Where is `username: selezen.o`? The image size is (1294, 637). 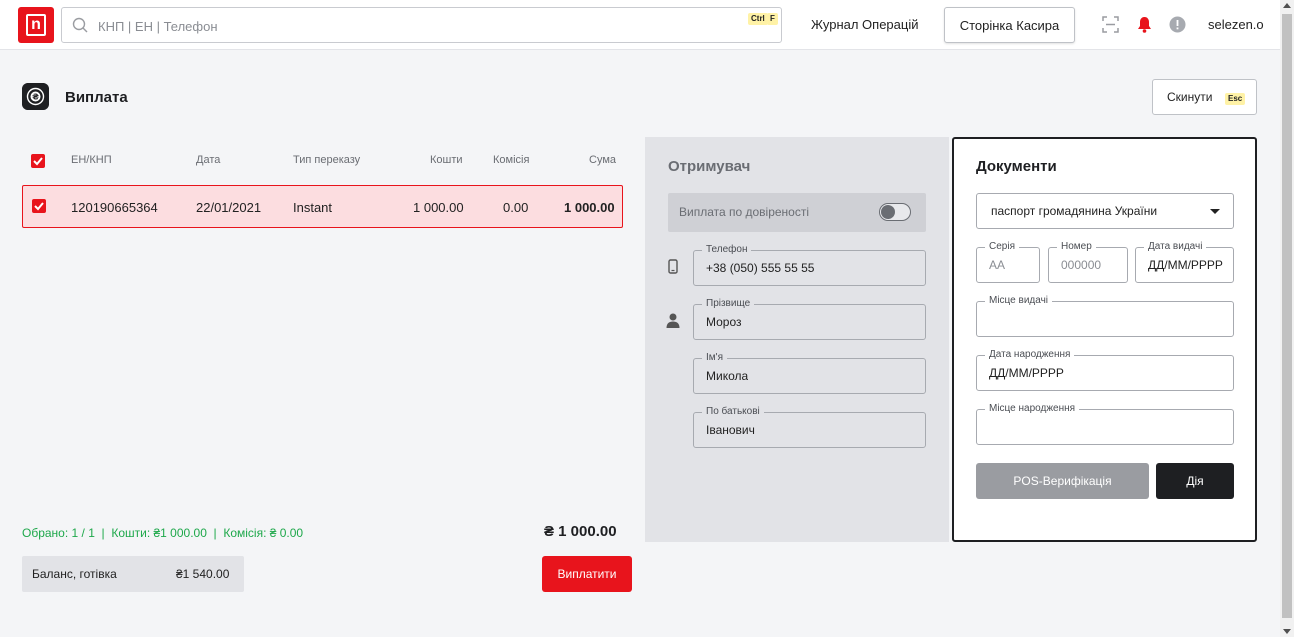
username: selezen.o is located at coordinates (1236, 24).